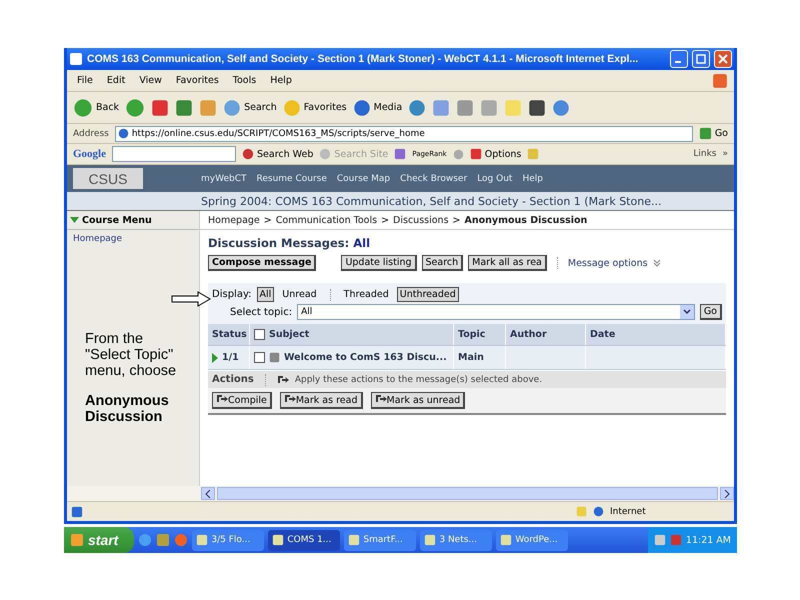  I want to click on scroll-right-button, so click(727, 493).